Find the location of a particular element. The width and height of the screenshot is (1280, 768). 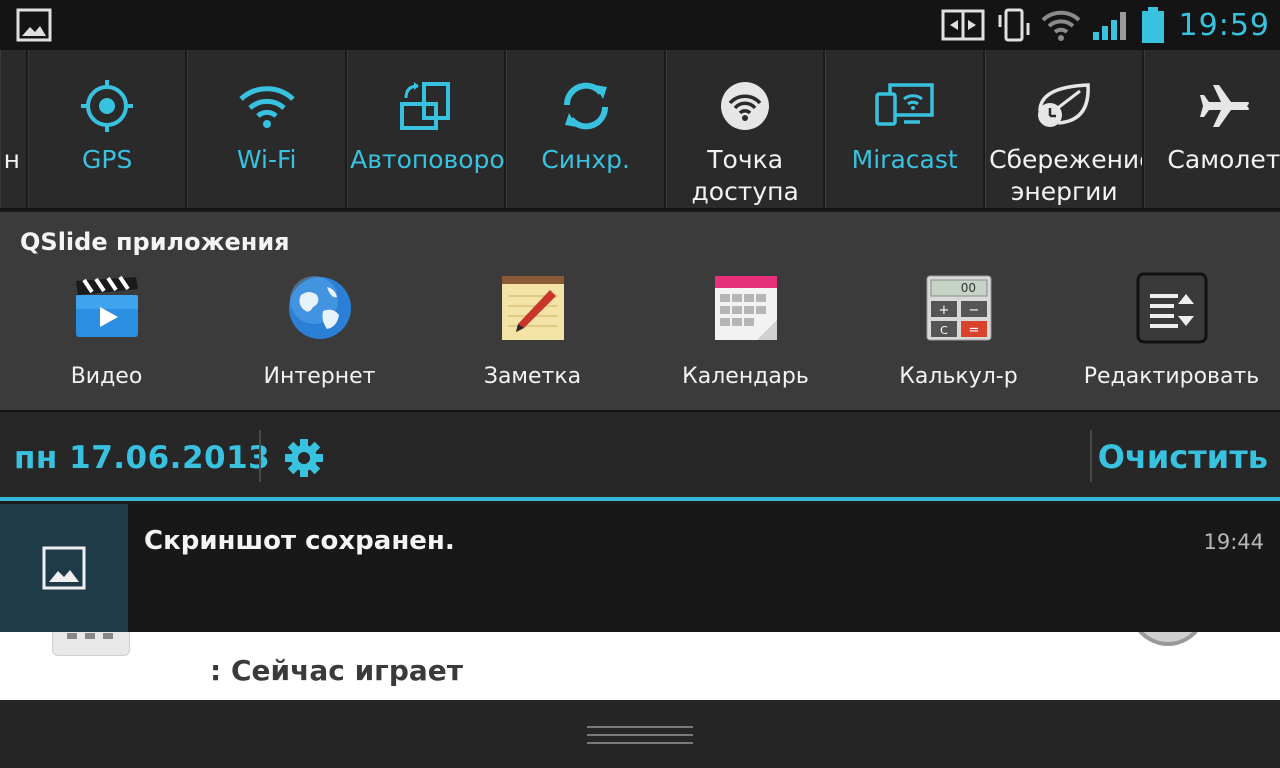

vibrate-icon is located at coordinates (1014, 25).